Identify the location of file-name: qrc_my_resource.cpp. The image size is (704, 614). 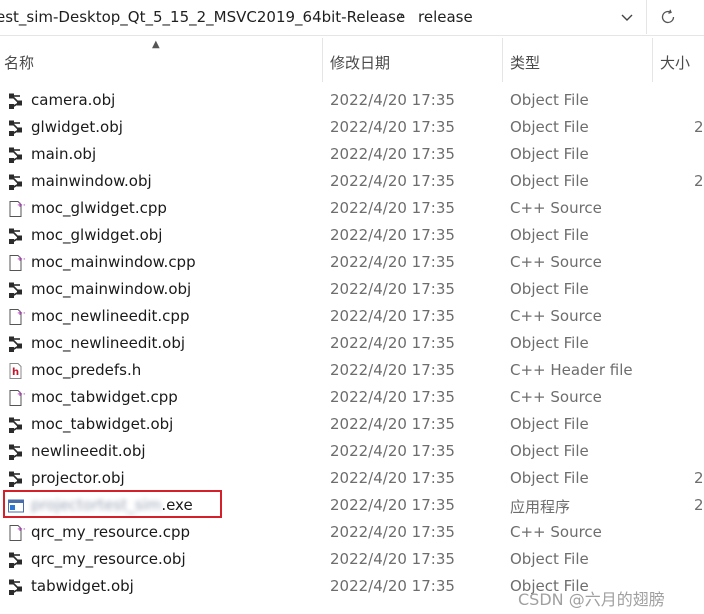
(110, 532).